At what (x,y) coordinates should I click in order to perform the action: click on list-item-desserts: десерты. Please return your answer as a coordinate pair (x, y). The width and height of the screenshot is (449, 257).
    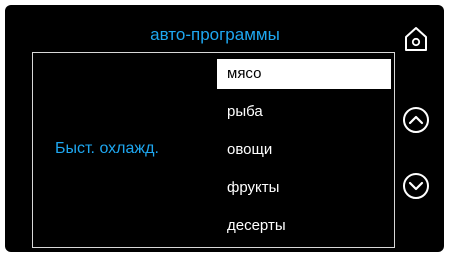
    Looking at the image, I should click on (304, 226).